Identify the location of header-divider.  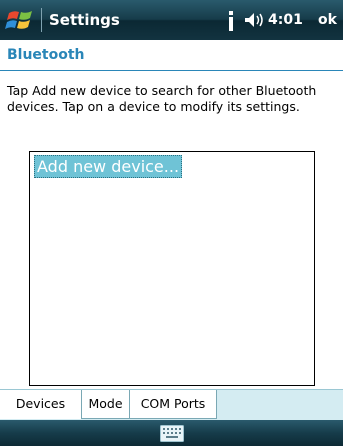
(171, 70).